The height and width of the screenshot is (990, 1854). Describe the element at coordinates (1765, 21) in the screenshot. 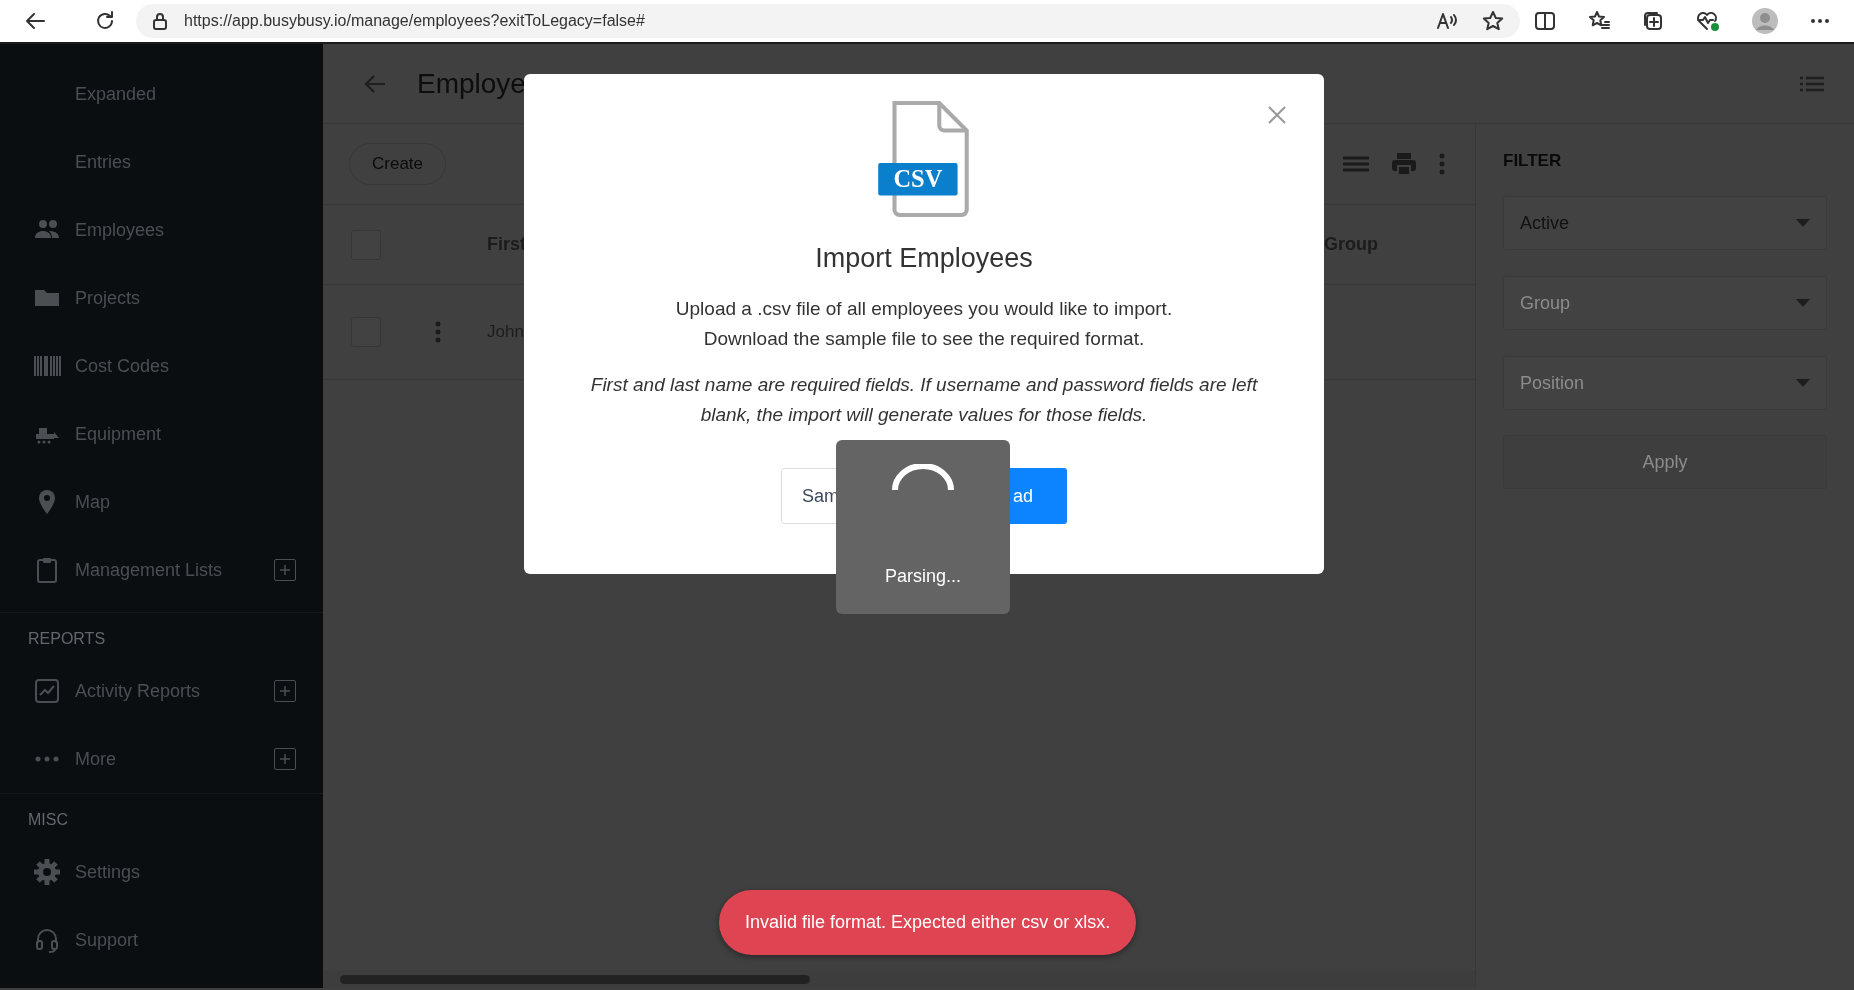

I see `avatar-icon` at that location.